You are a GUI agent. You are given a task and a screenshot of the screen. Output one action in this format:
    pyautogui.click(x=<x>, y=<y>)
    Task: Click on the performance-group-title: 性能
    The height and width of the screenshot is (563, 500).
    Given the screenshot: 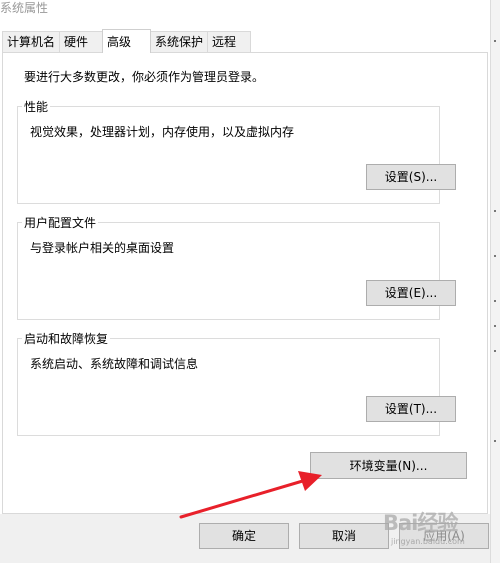 What is the action you would take?
    pyautogui.click(x=36, y=106)
    